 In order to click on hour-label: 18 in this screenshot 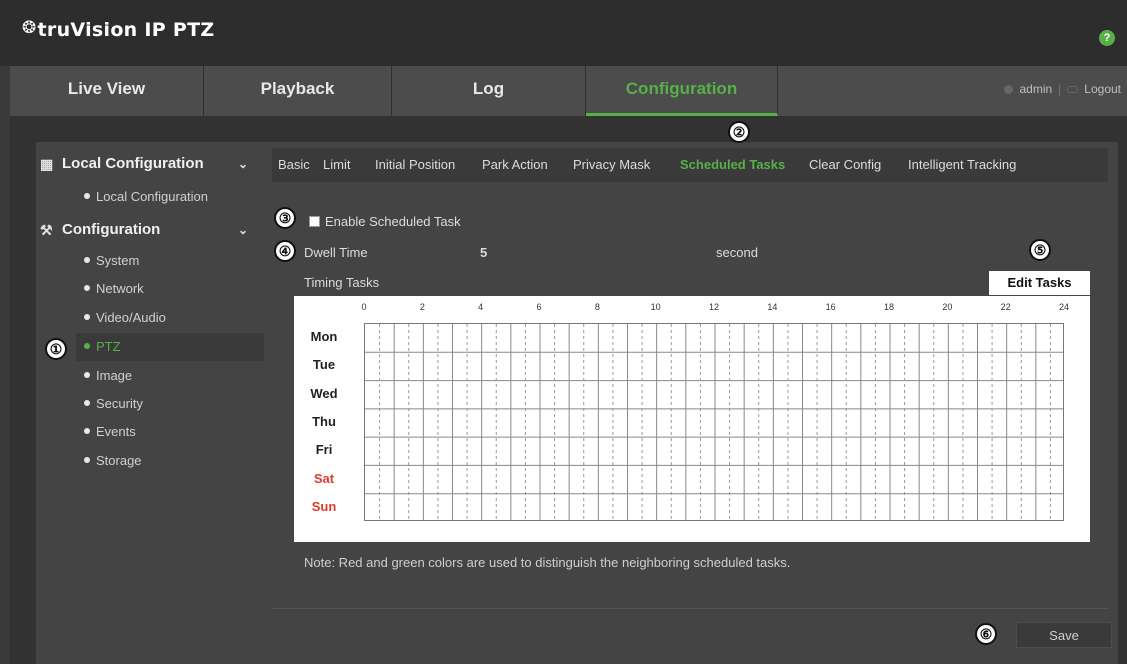, I will do `click(888, 307)`.